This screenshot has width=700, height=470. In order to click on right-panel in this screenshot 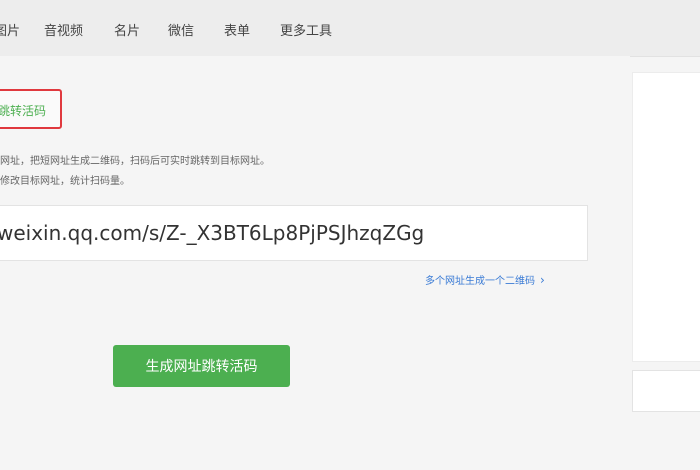, I will do `click(666, 217)`.